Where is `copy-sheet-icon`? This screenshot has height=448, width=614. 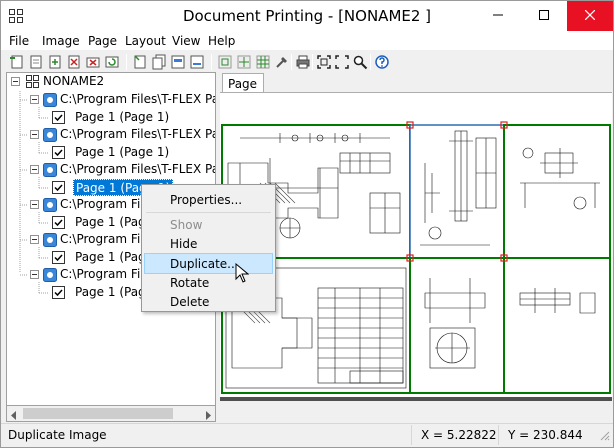 copy-sheet-icon is located at coordinates (159, 62).